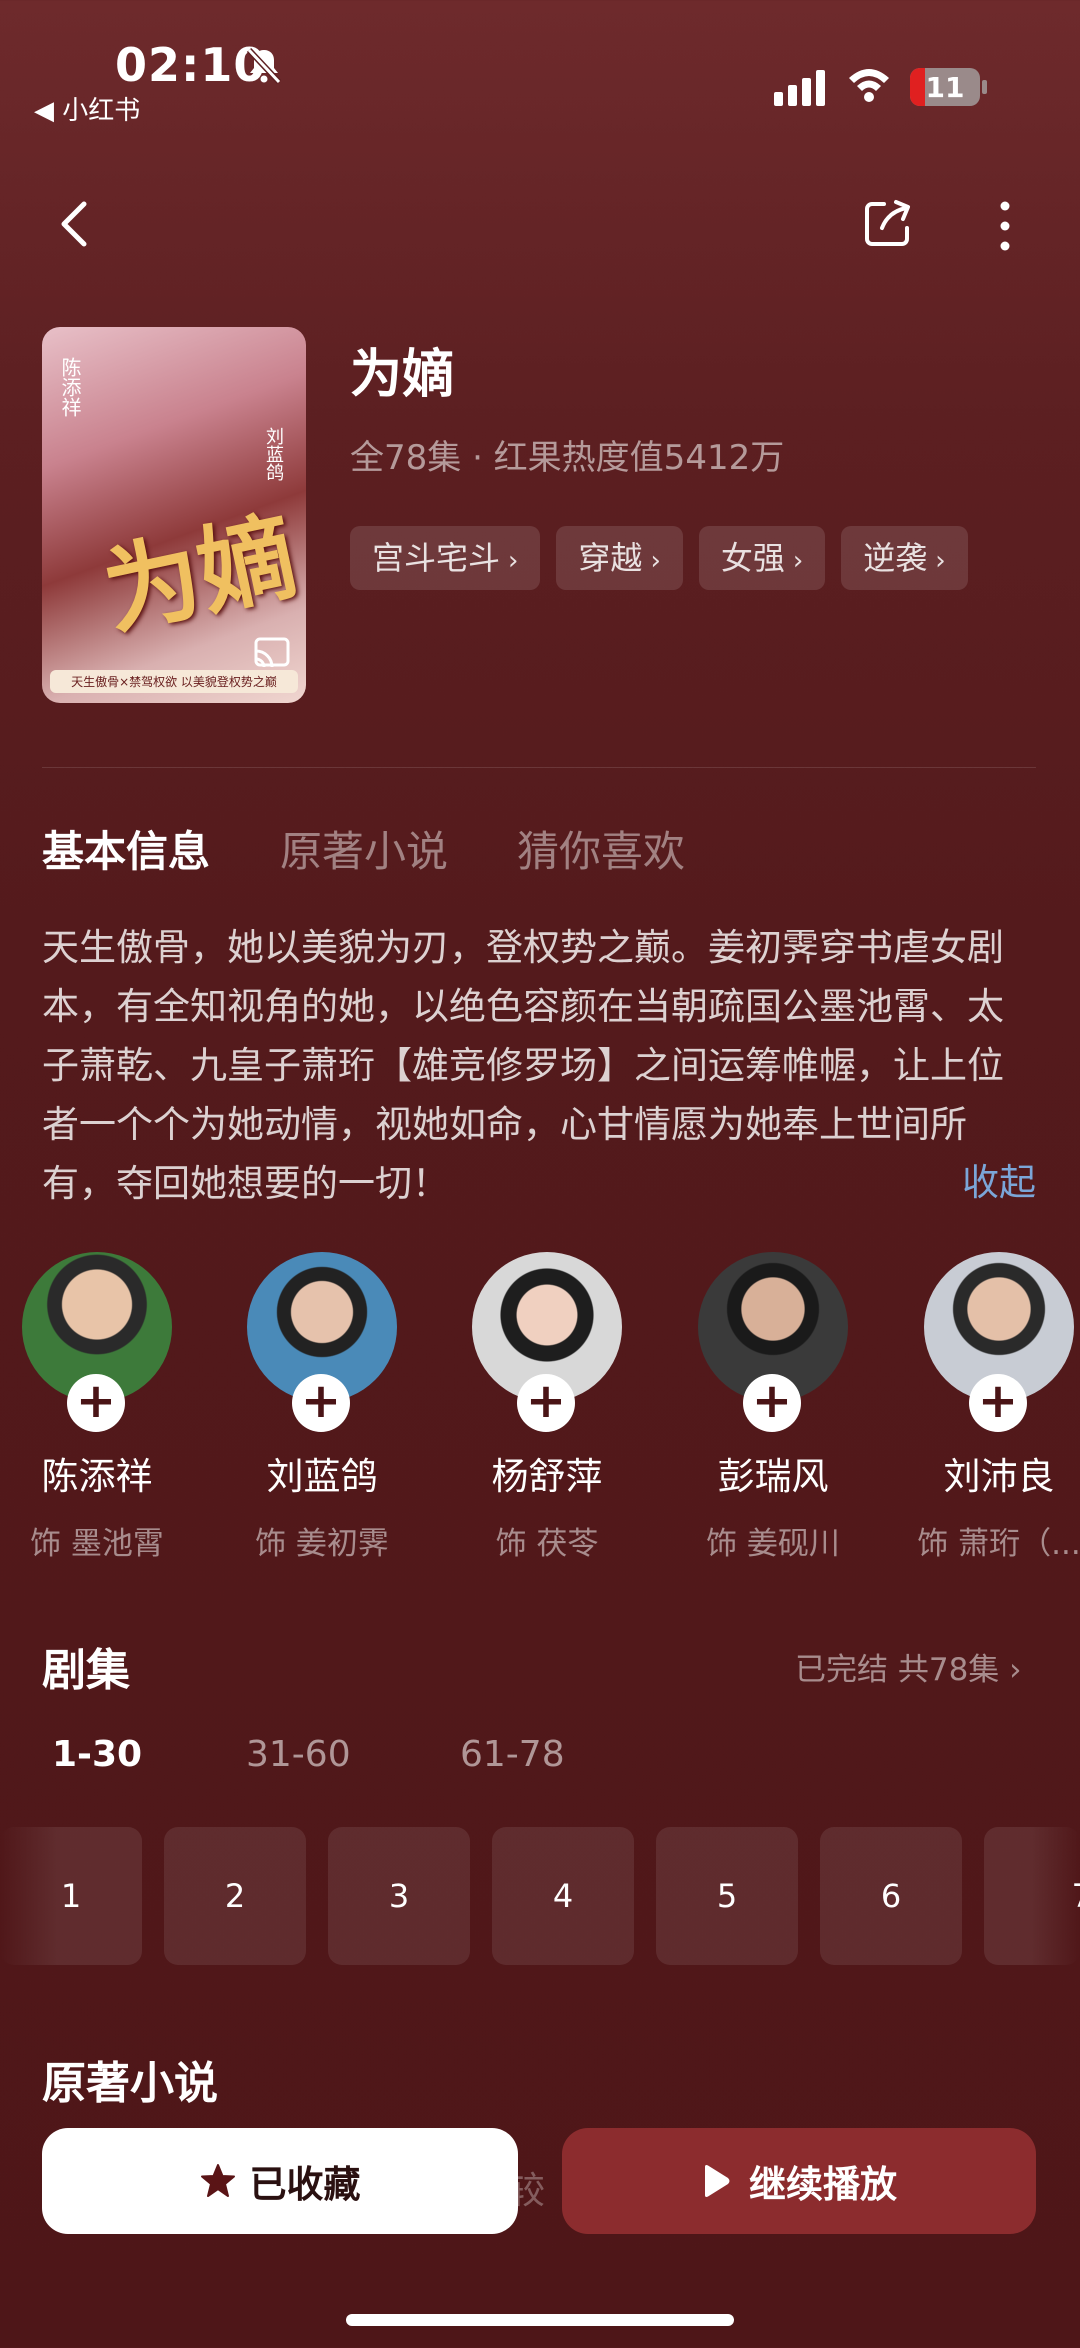 The height and width of the screenshot is (2348, 1080). What do you see at coordinates (70, 387) in the screenshot?
I see `poster-actor-left: 陈添祥` at bounding box center [70, 387].